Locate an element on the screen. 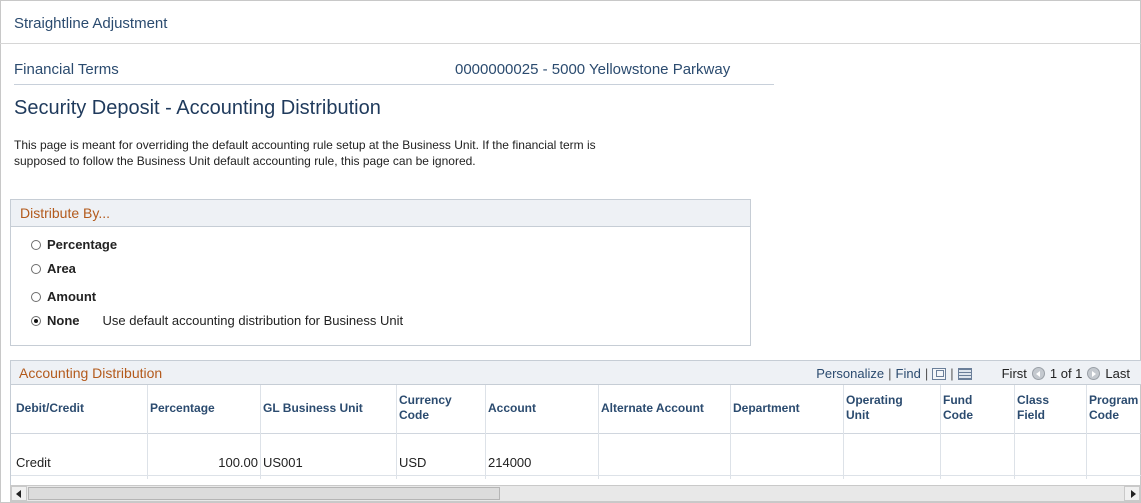 The width and height of the screenshot is (1141, 503). zoom-icon is located at coordinates (939, 373).